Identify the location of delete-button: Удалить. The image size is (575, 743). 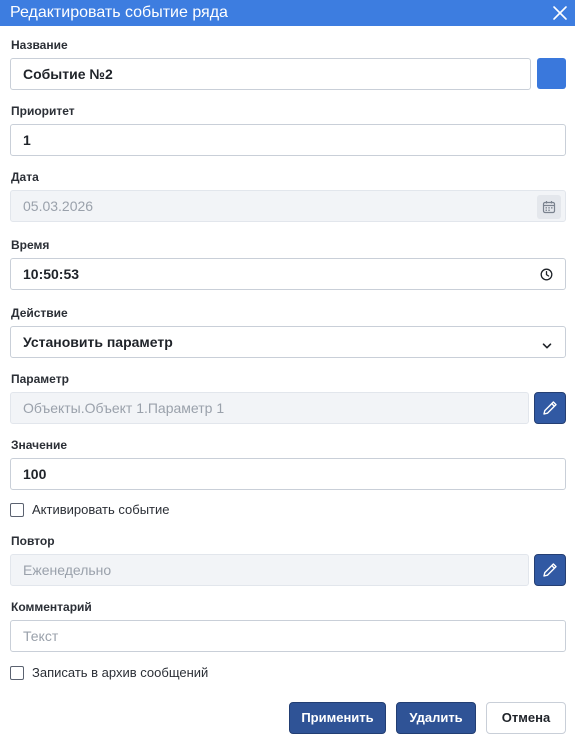
(436, 718).